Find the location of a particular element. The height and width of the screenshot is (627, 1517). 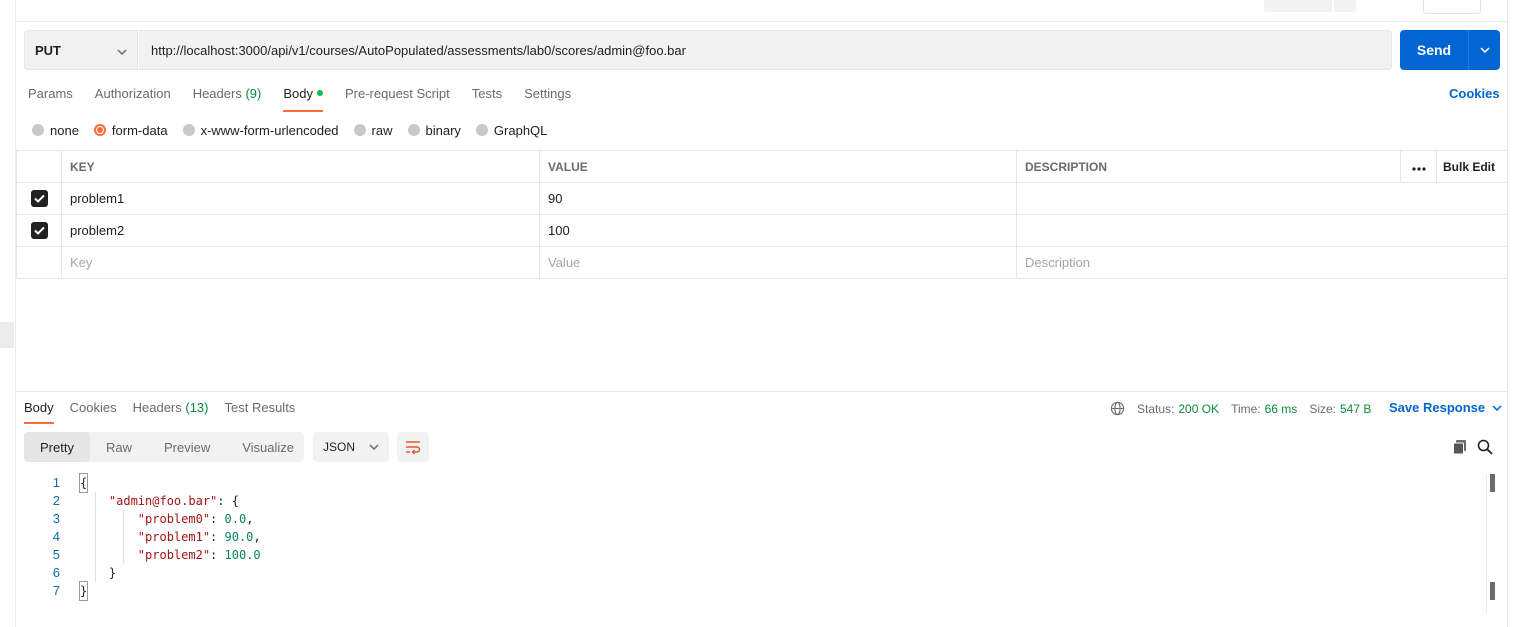

row-value: 90 is located at coordinates (778, 198).